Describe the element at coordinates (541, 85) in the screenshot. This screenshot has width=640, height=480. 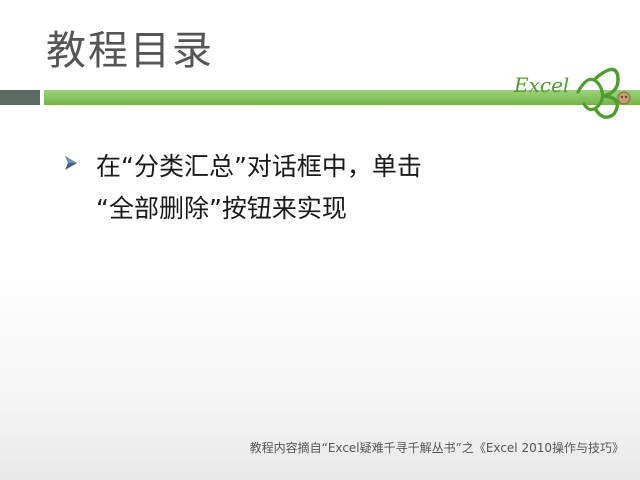
I see `logo-text: Excel` at that location.